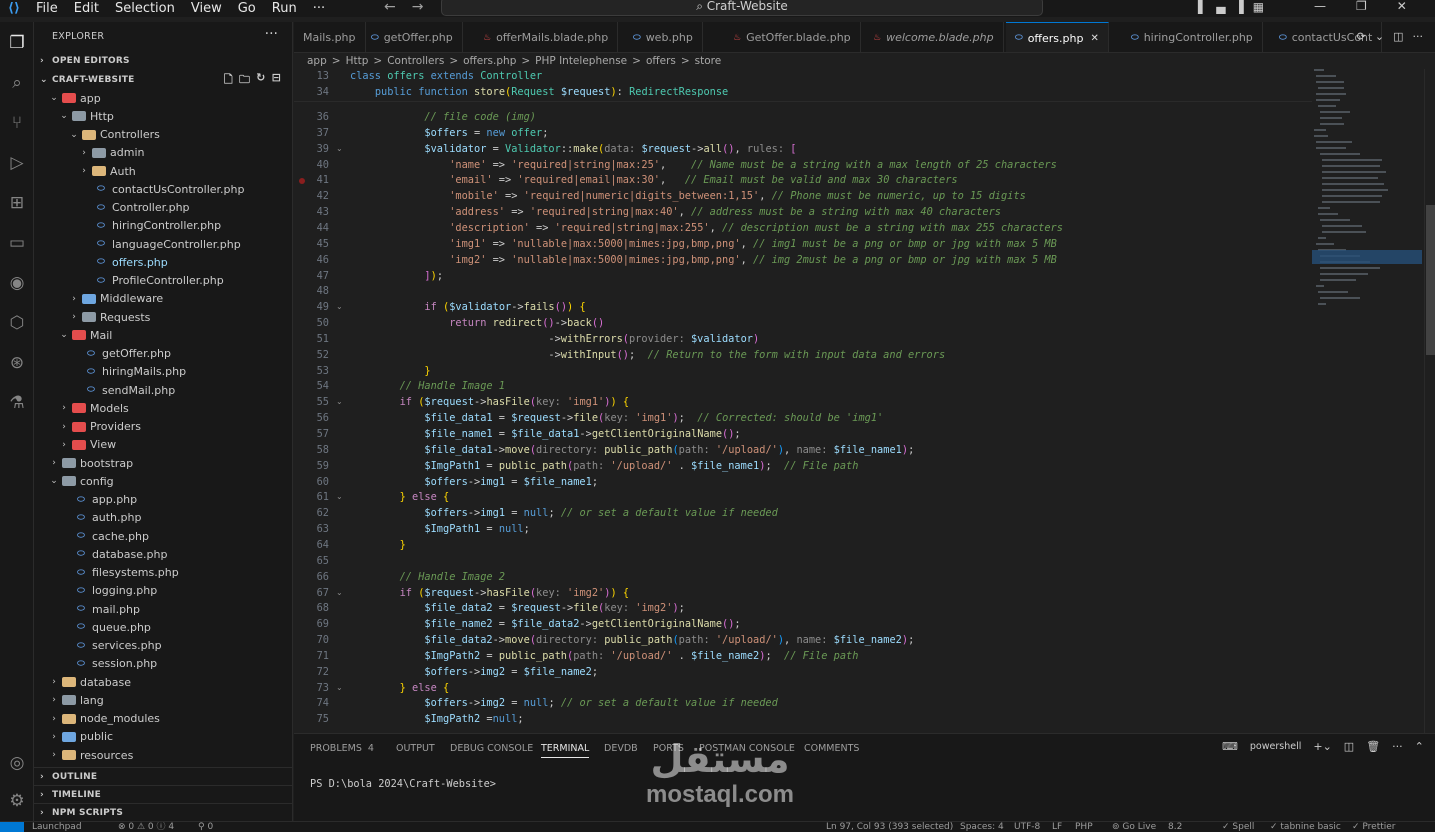 The width and height of the screenshot is (1435, 832). What do you see at coordinates (163, 354) in the screenshot?
I see `tree-file-getoffer-php: ⬭ getOffer.php` at bounding box center [163, 354].